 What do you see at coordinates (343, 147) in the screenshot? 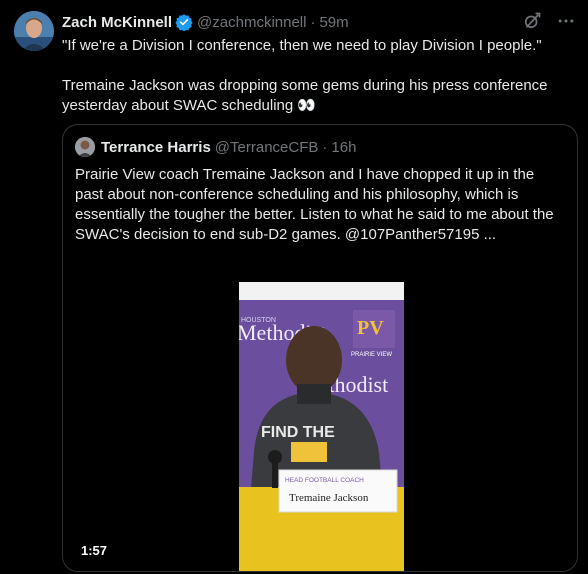
I see `quoted-tweet-time: 16h` at bounding box center [343, 147].